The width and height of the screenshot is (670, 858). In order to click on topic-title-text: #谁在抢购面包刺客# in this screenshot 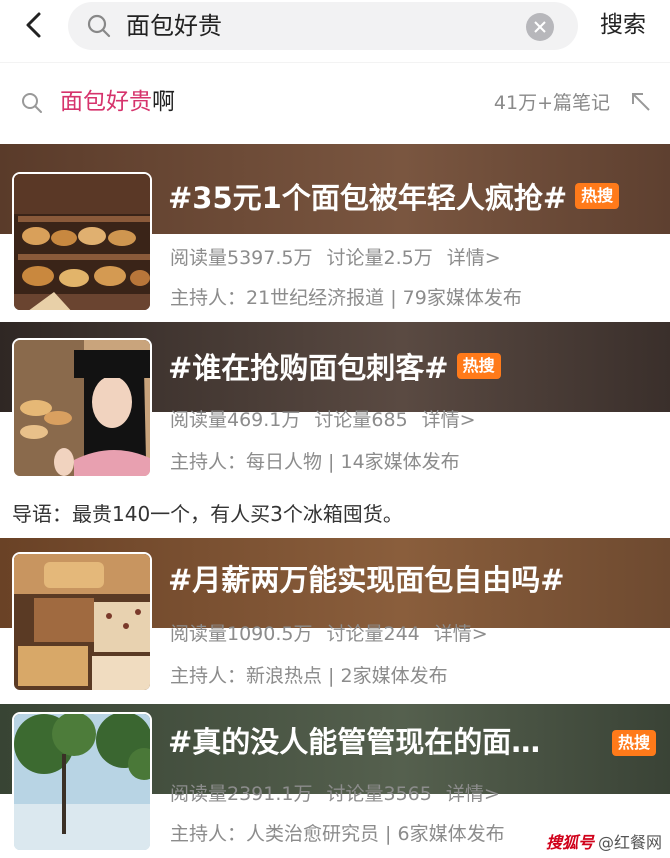, I will do `click(308, 368)`.